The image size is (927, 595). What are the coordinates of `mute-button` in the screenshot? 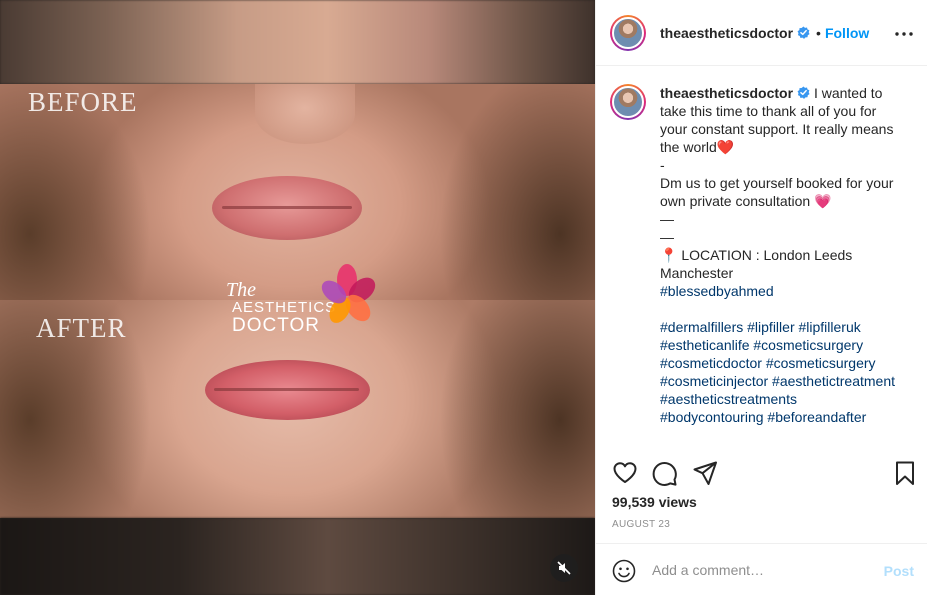 It's located at (564, 568).